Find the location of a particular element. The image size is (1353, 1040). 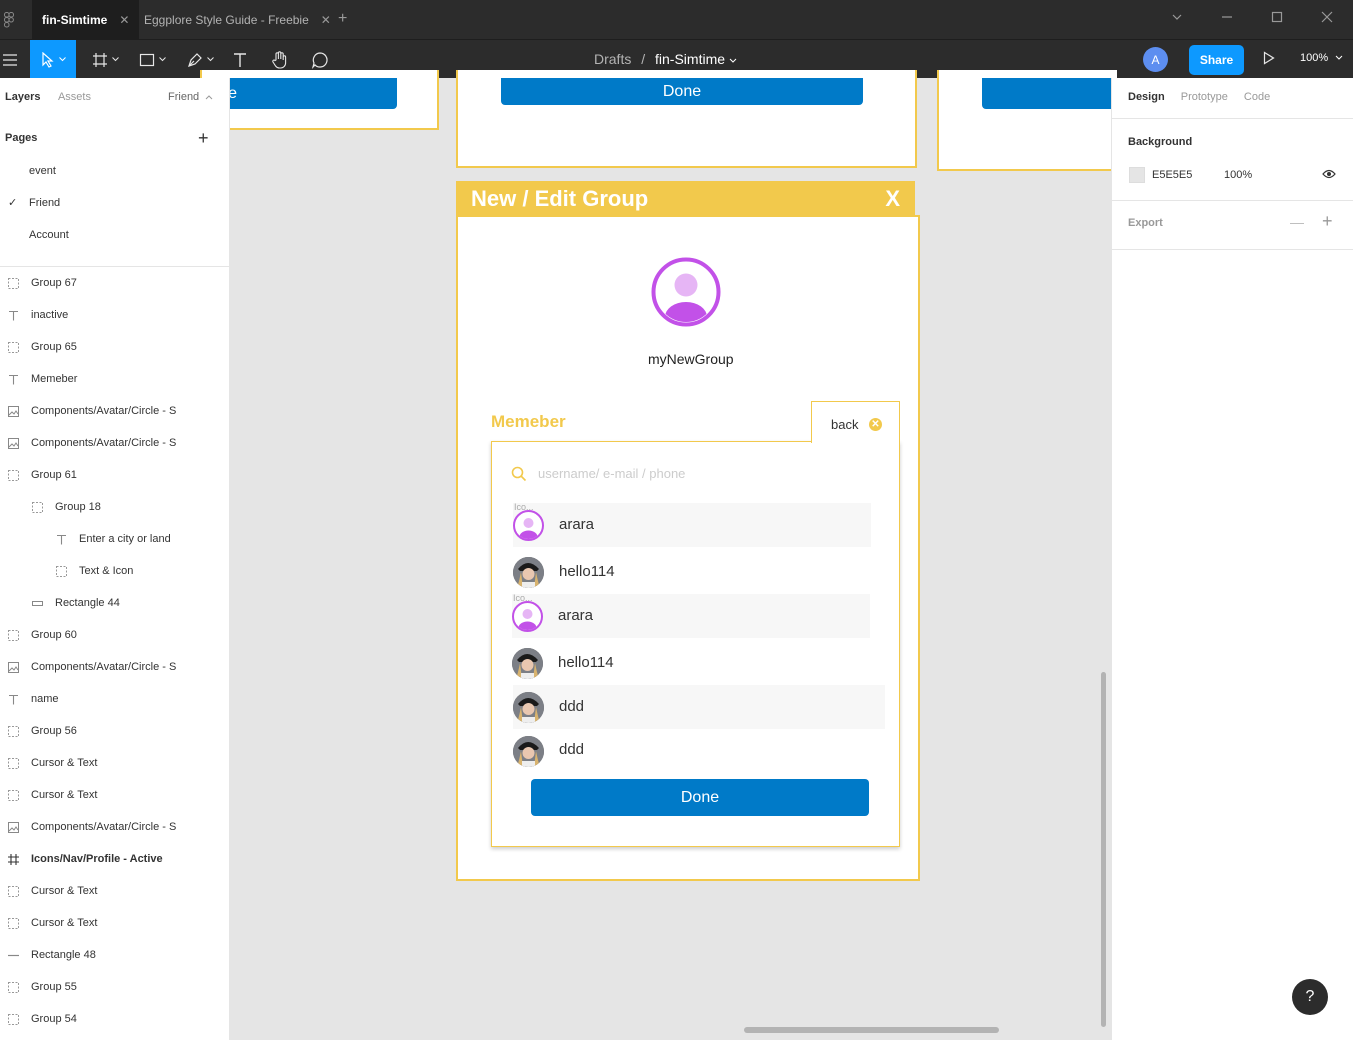

back-tab: back ✕ is located at coordinates (855, 422).